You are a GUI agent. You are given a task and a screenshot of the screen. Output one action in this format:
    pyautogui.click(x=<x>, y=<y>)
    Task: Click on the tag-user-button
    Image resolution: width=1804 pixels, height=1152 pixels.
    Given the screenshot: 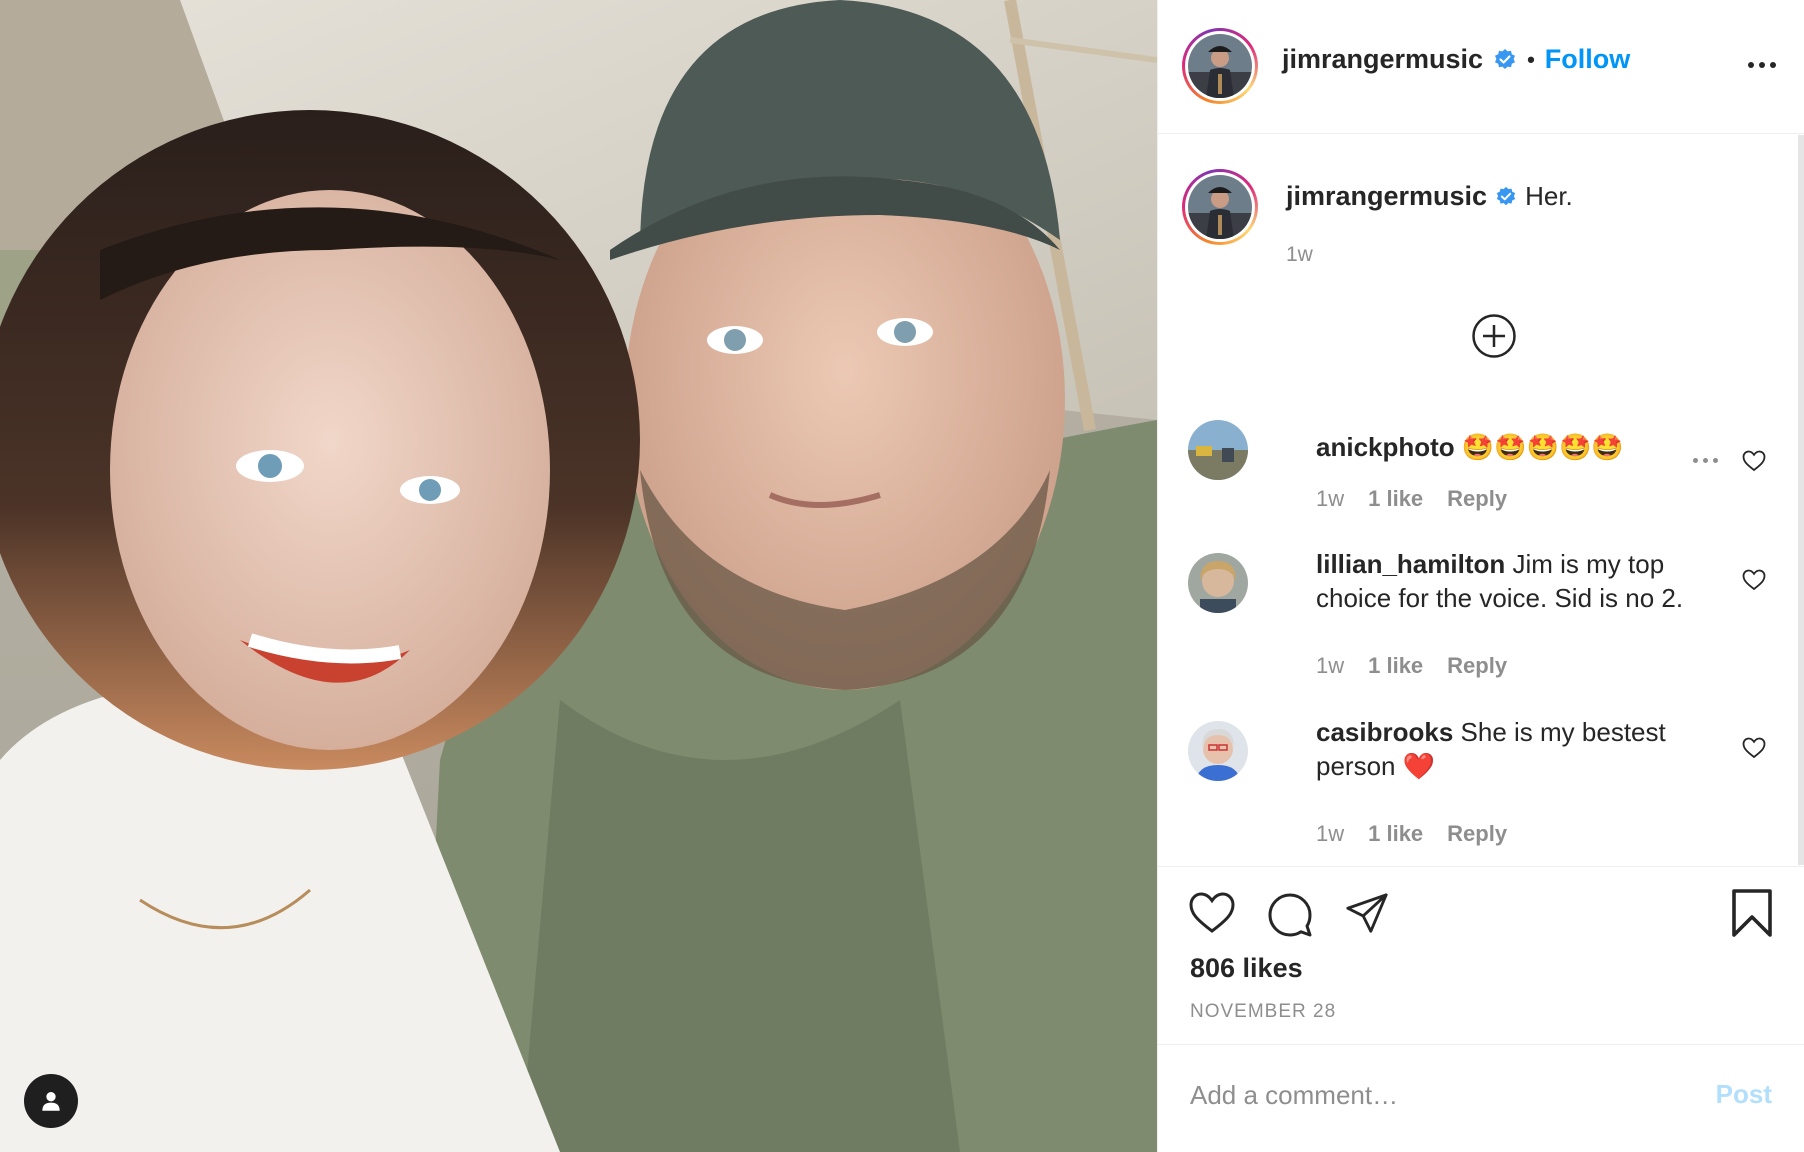 What is the action you would take?
    pyautogui.click(x=51, y=1101)
    